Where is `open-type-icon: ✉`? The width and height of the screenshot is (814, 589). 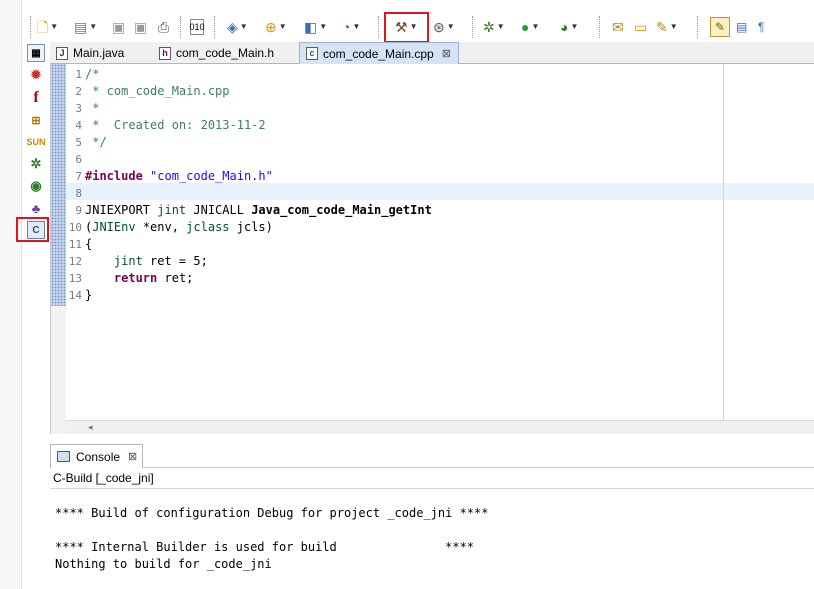 open-type-icon: ✉ is located at coordinates (618, 27).